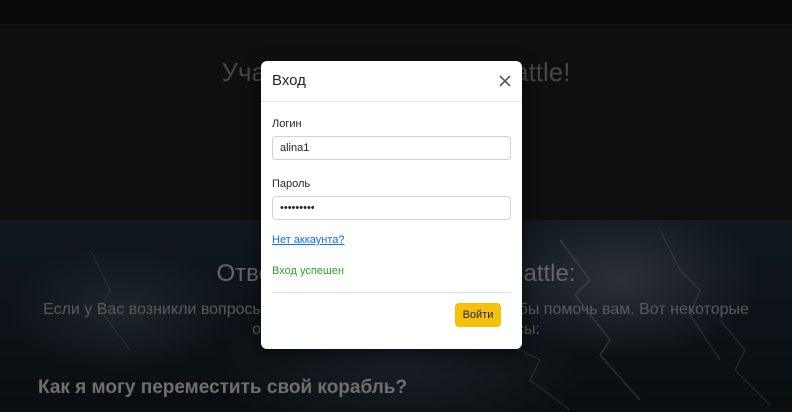  Describe the element at coordinates (391, 148) in the screenshot. I see `login-input` at that location.